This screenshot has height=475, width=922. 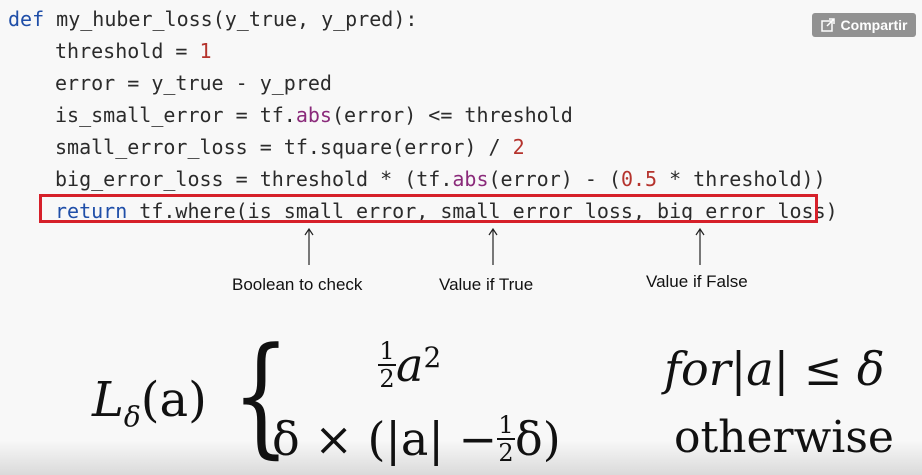 I want to click on threshold-assign: threshold =, so click(x=127, y=51).